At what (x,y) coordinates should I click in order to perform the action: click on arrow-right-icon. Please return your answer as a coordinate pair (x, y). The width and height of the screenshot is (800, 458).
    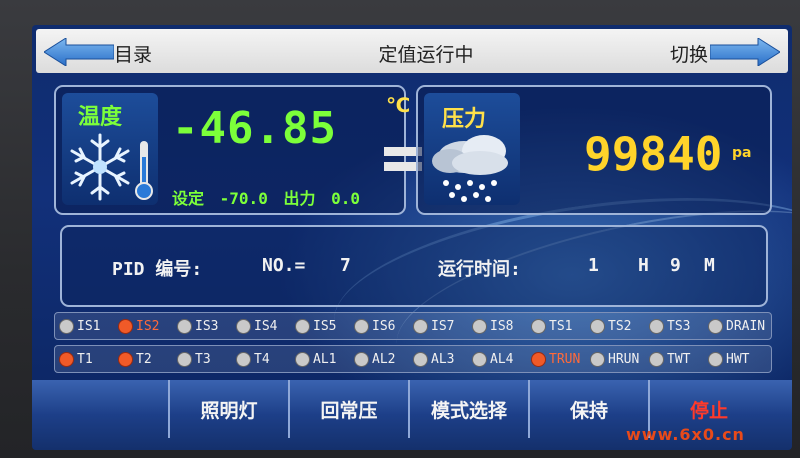
    Looking at the image, I should click on (745, 52).